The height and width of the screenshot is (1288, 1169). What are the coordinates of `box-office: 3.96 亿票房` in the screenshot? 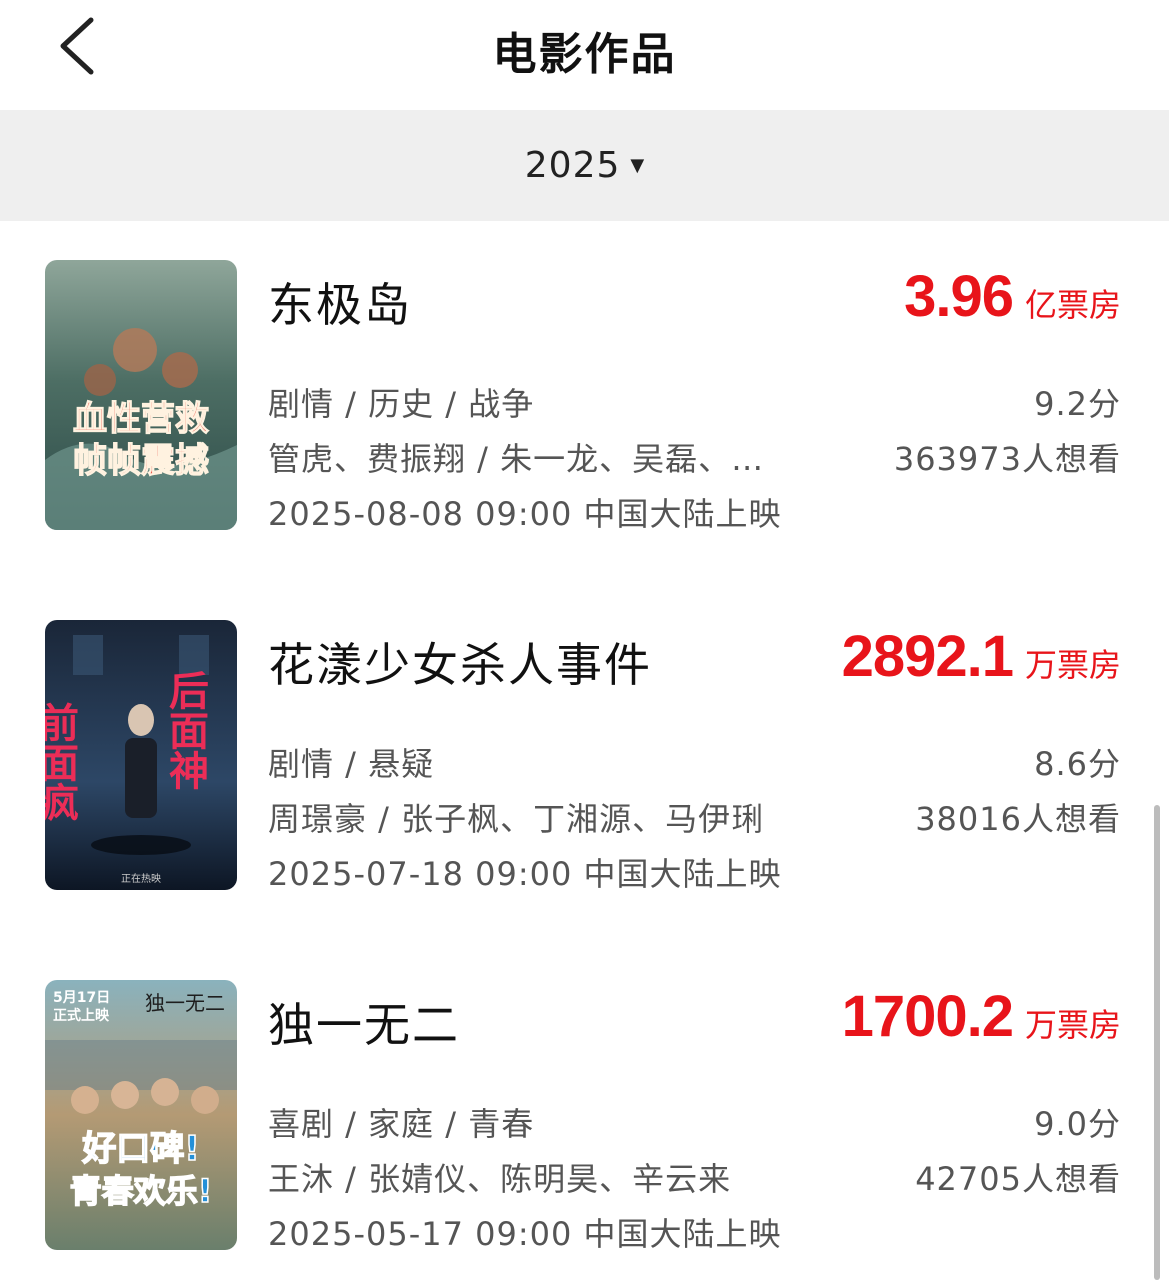 It's located at (1012, 296).